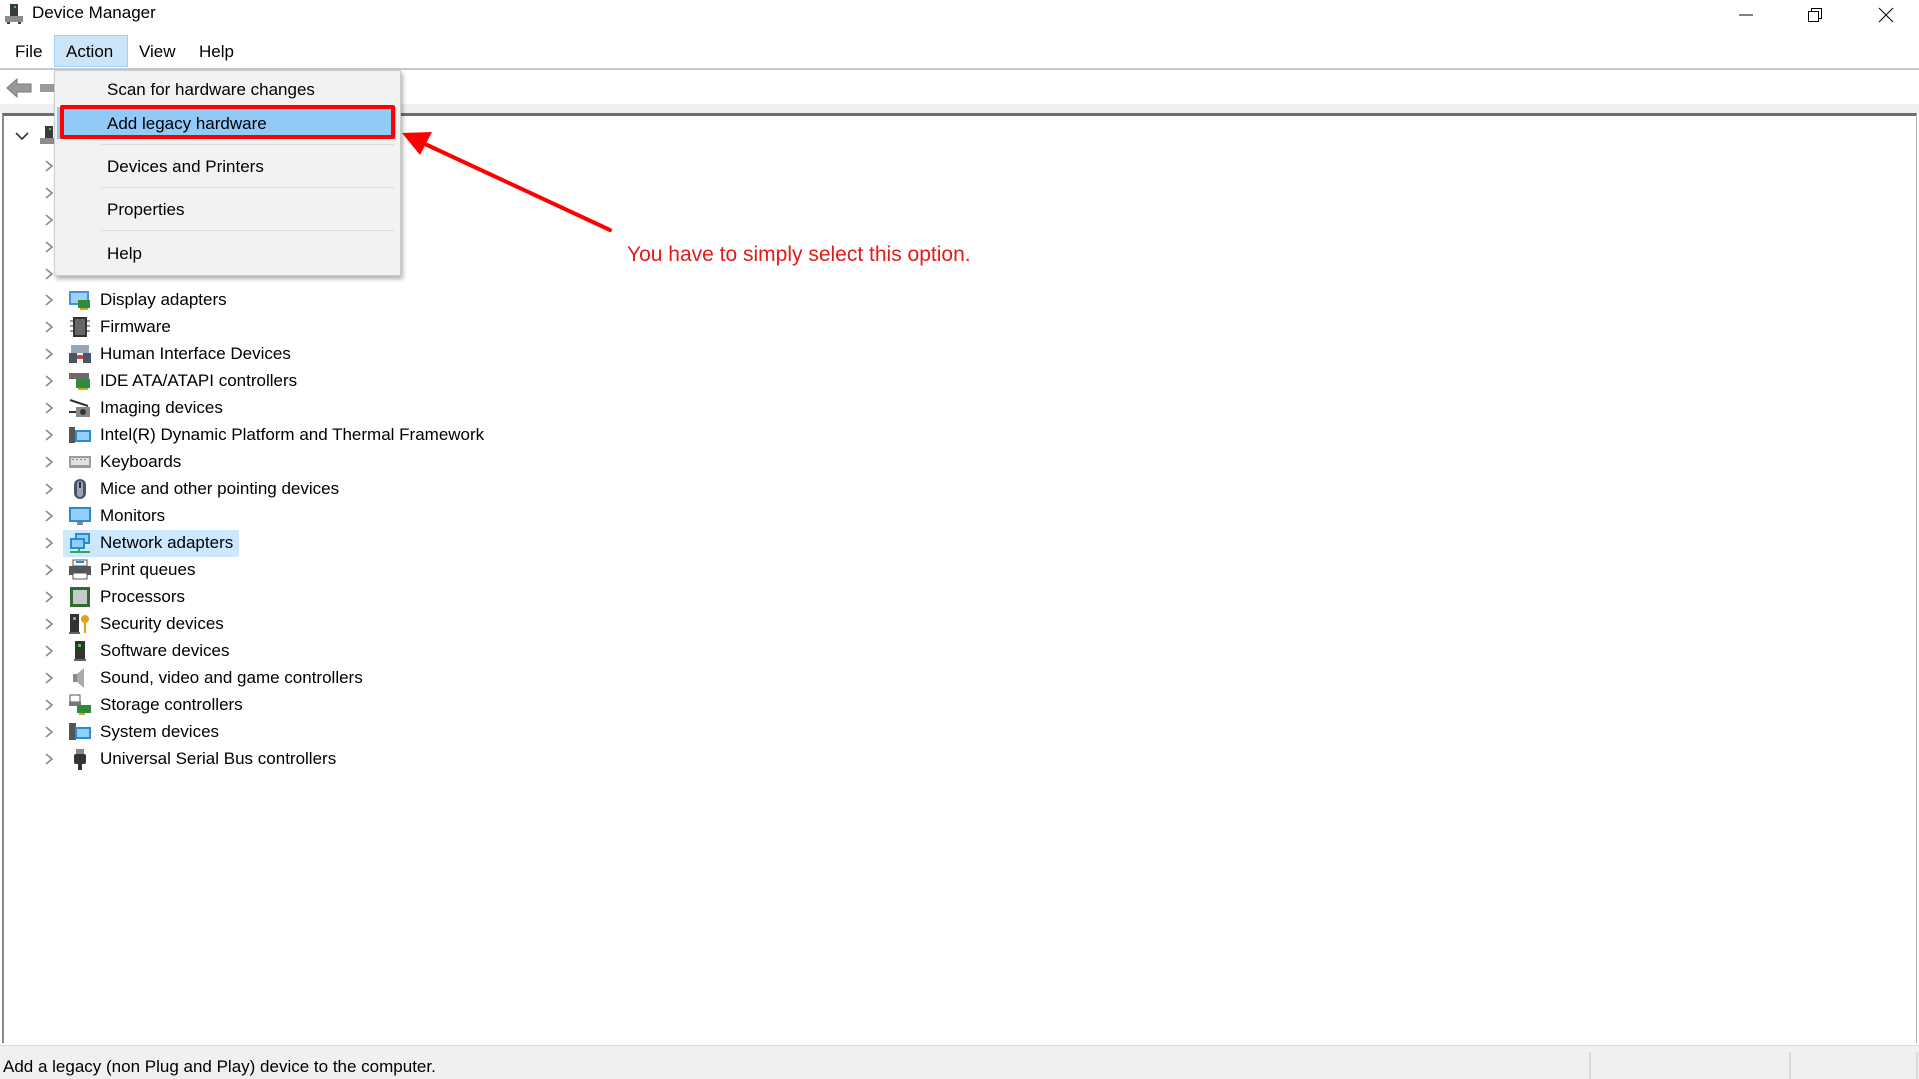  I want to click on menu-item-properties: Properties, so click(226, 209).